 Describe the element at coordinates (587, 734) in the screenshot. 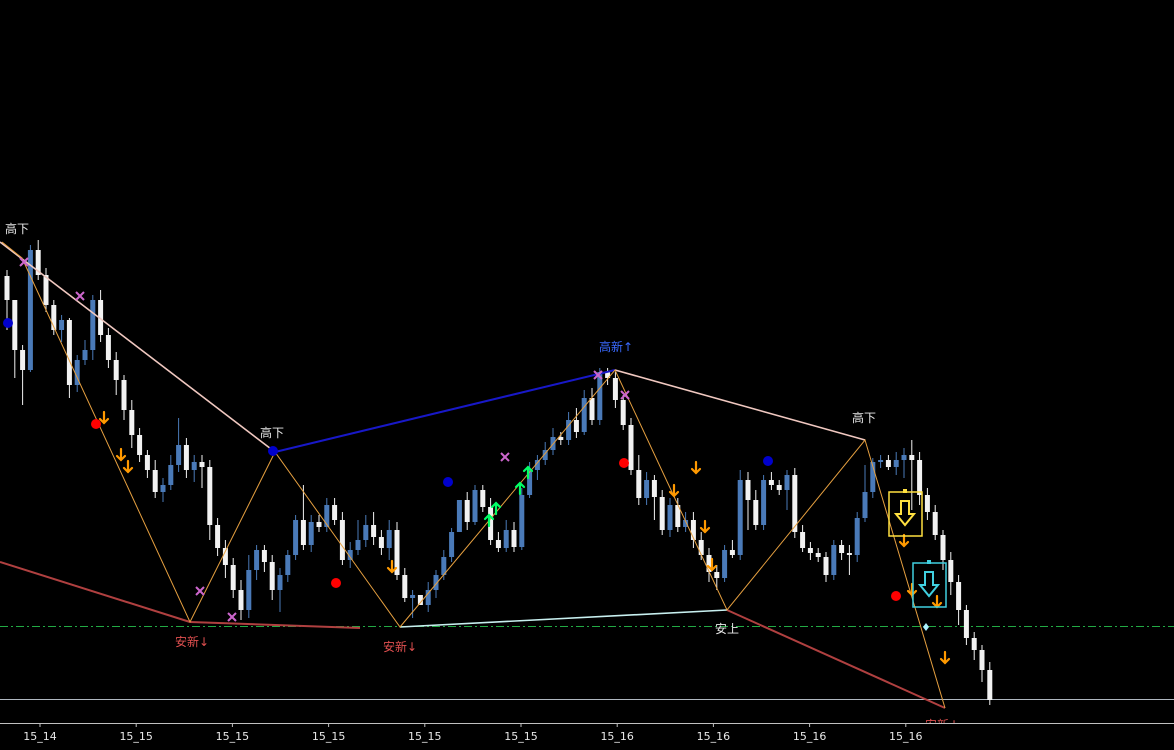

I see `x-axis-band` at that location.